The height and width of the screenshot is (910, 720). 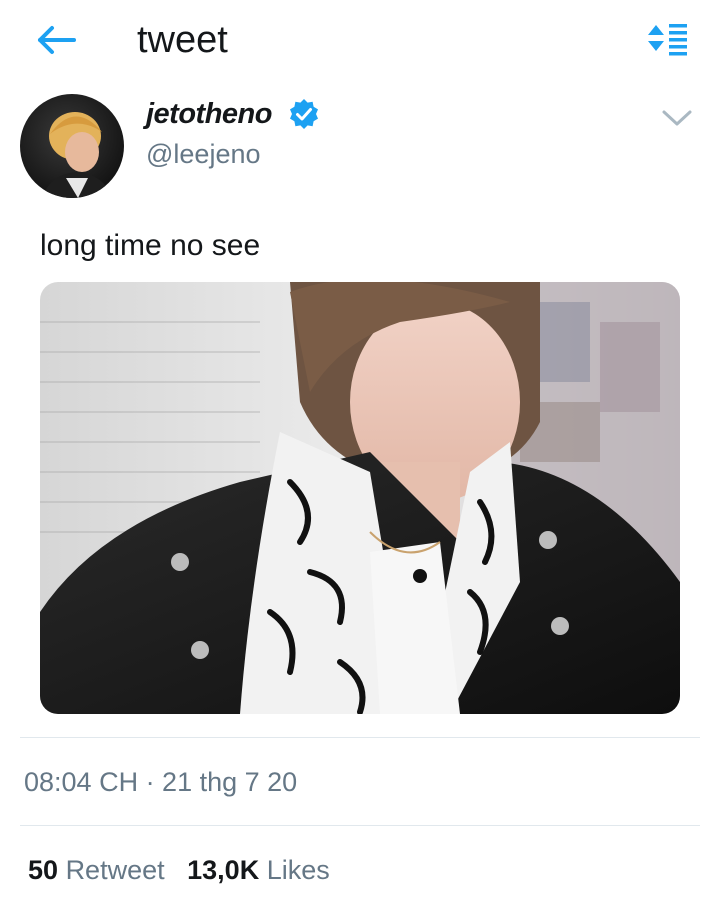 I want to click on back-button, so click(x=57, y=40).